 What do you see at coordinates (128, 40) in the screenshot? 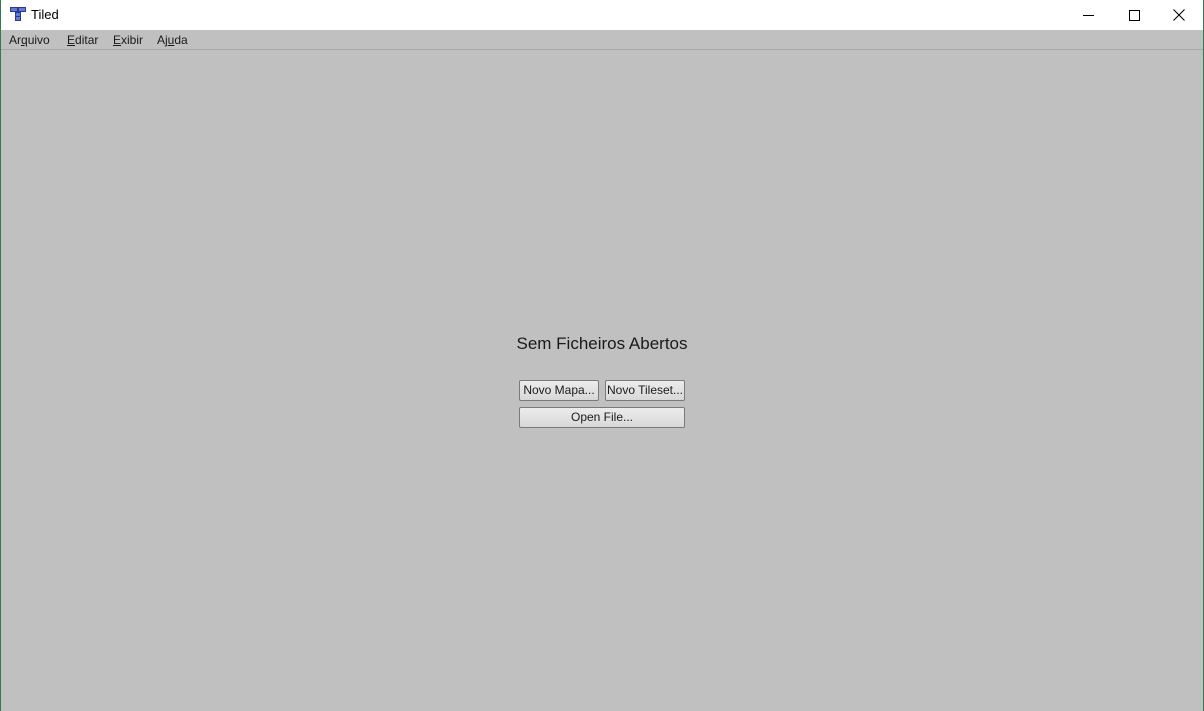
I see `menu-exibir: Exibir` at bounding box center [128, 40].